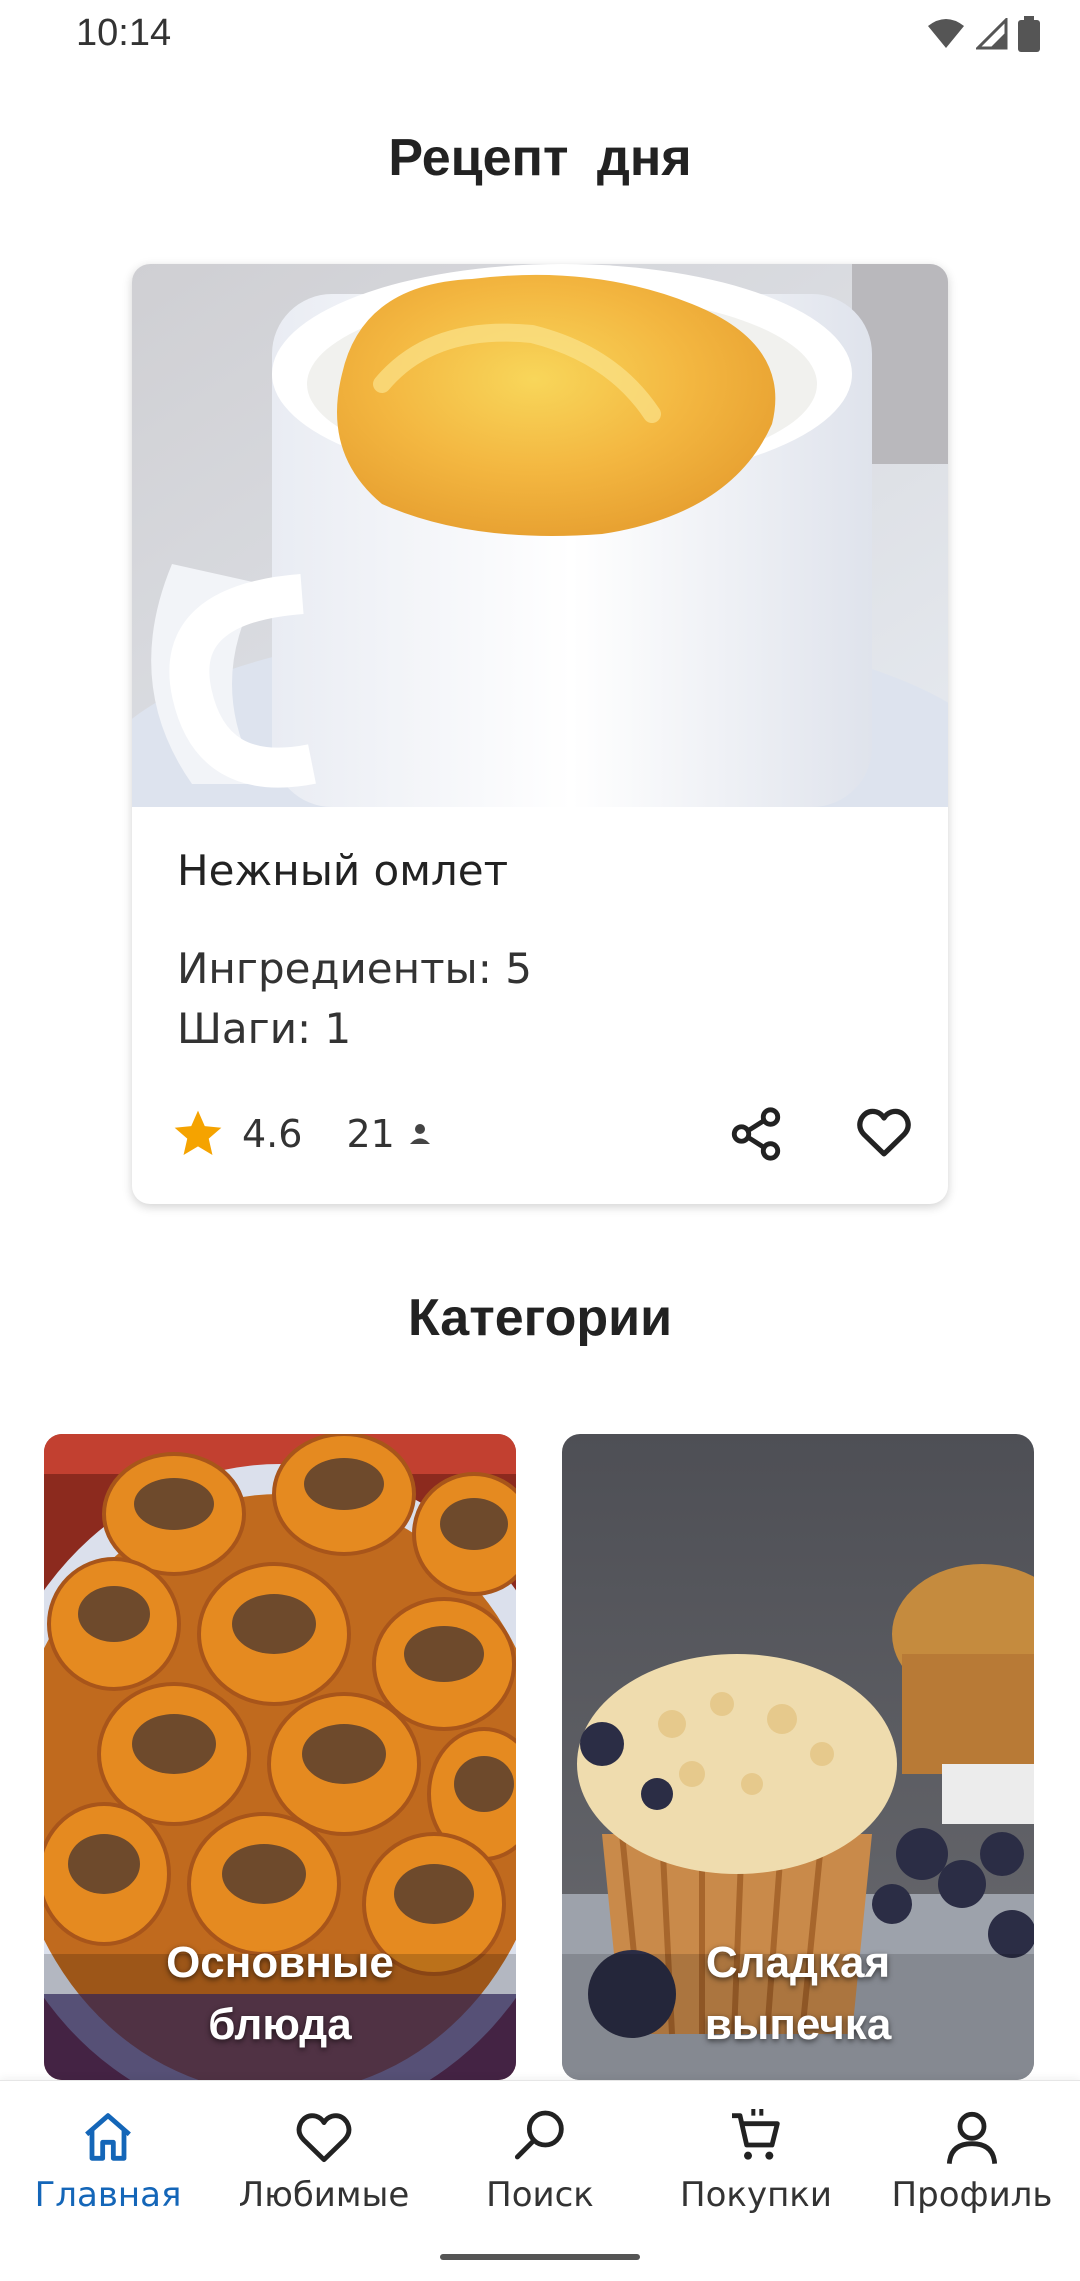 This screenshot has width=1080, height=2281. Describe the element at coordinates (108, 2195) in the screenshot. I see `nav-label-home: Главная` at that location.